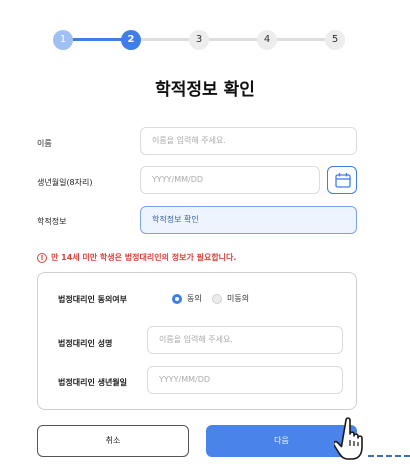 The height and width of the screenshot is (473, 410). What do you see at coordinates (348, 438) in the screenshot?
I see `hand-pointer-icon` at bounding box center [348, 438].